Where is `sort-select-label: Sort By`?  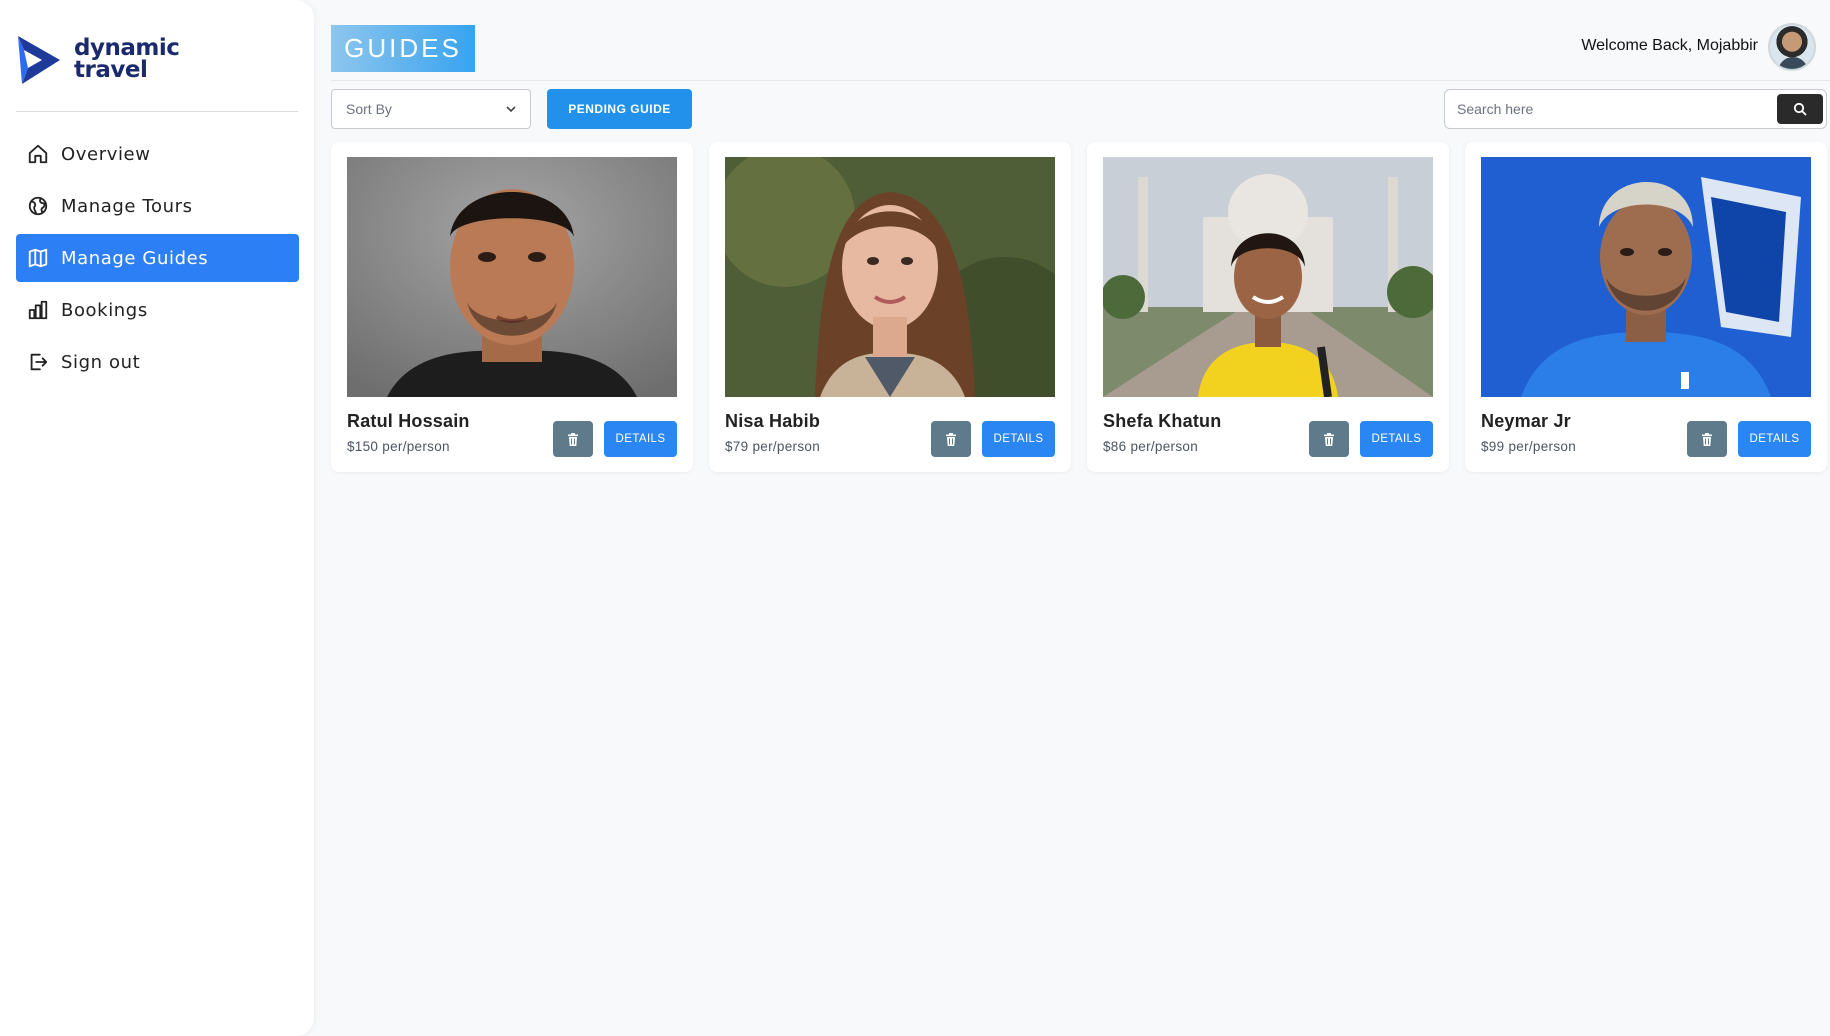 sort-select-label: Sort By is located at coordinates (369, 109).